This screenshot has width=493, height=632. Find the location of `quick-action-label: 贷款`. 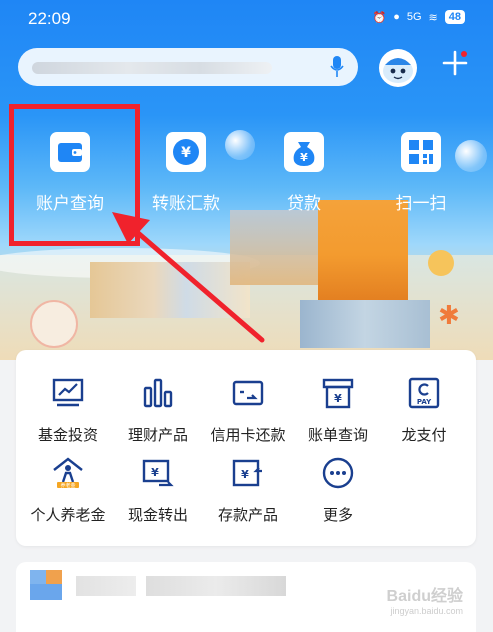

quick-action-label: 贷款 is located at coordinates (304, 203).